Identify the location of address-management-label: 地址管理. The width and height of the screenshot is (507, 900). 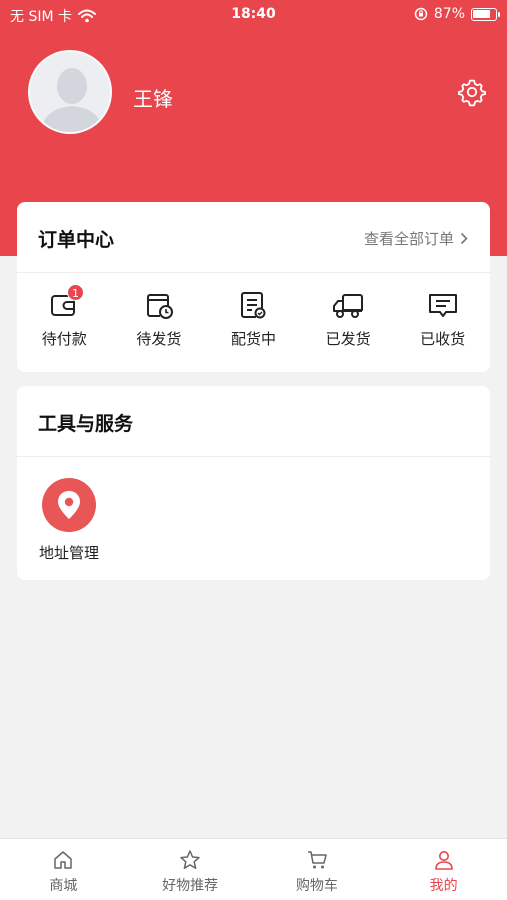
(68, 553).